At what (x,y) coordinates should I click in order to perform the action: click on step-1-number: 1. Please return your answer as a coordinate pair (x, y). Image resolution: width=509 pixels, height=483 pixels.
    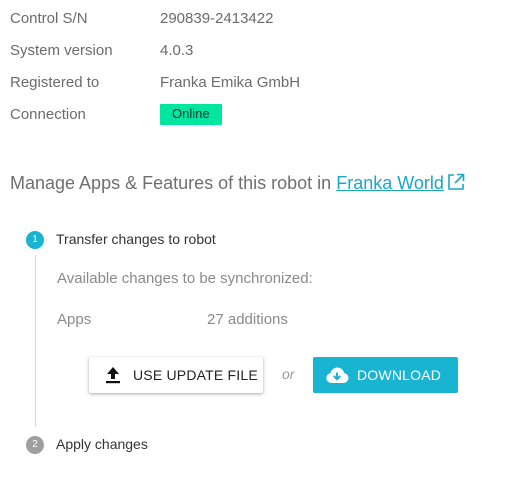
    Looking at the image, I should click on (35, 240).